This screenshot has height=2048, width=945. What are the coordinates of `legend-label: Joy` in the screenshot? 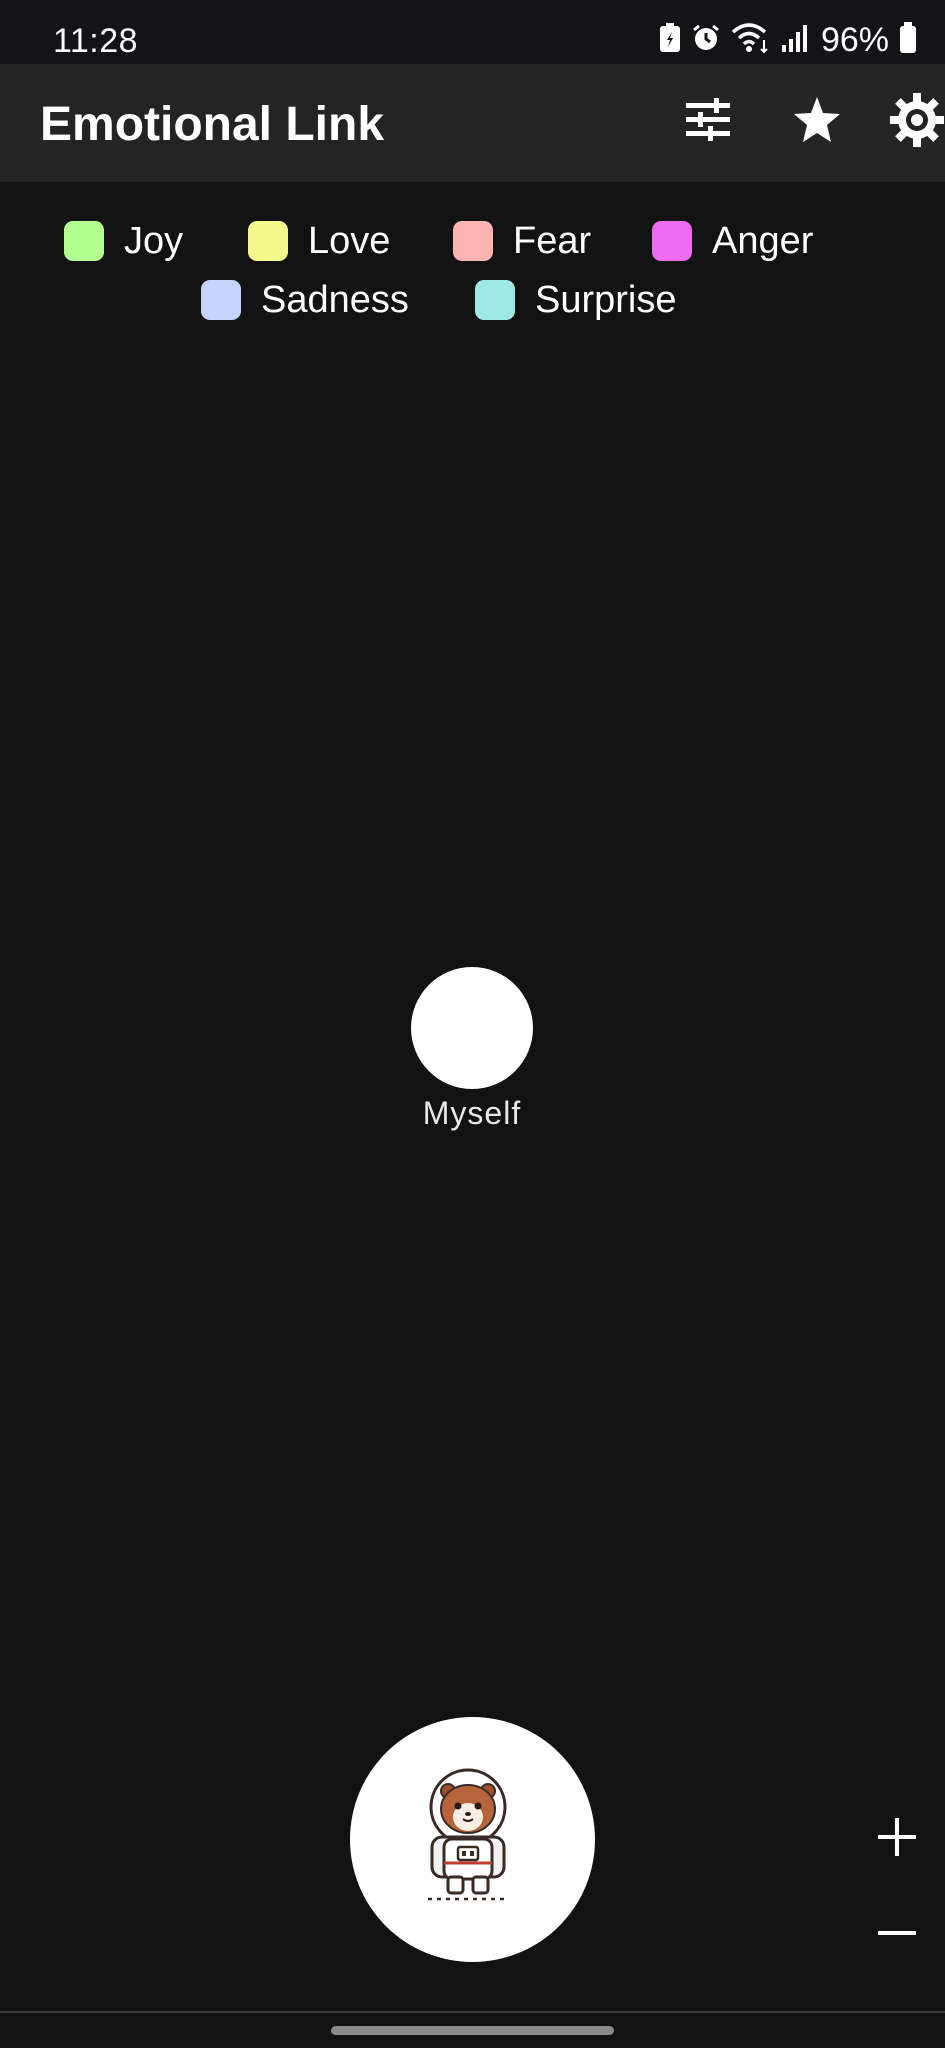 It's located at (154, 240).